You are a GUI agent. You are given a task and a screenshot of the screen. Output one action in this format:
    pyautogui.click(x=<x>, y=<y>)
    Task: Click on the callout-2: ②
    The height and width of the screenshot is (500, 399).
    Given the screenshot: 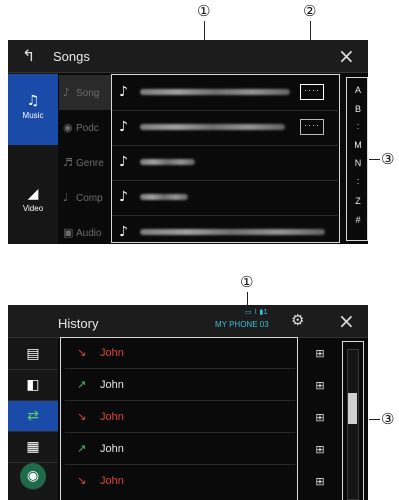 What is the action you would take?
    pyautogui.click(x=310, y=11)
    